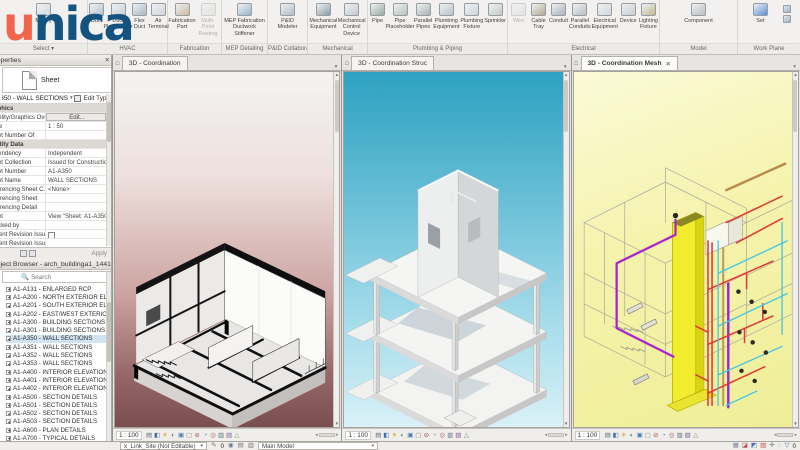  I want to click on close-icon: ✕, so click(108, 60).